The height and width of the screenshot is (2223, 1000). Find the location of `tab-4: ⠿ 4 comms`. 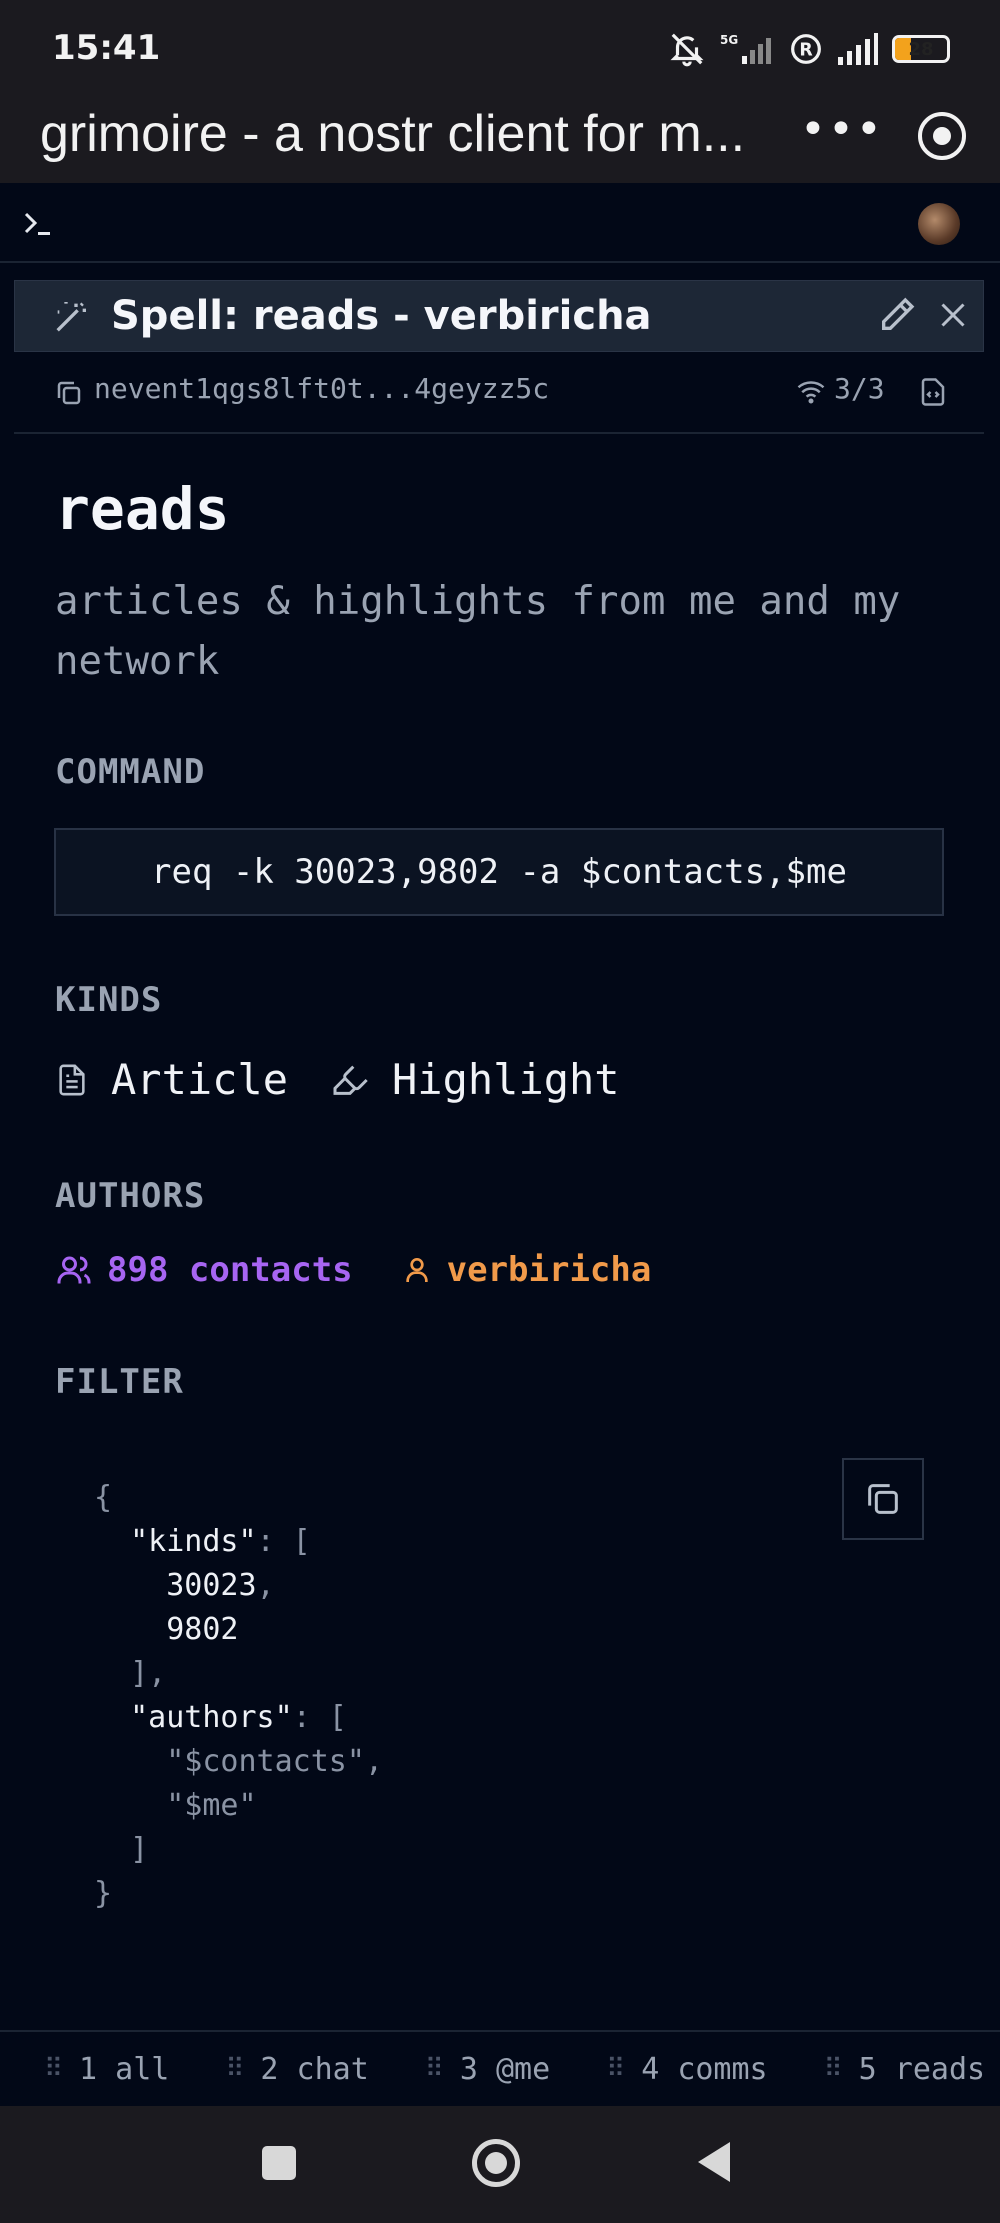

tab-4: ⠿ 4 comms is located at coordinates (670, 2069).